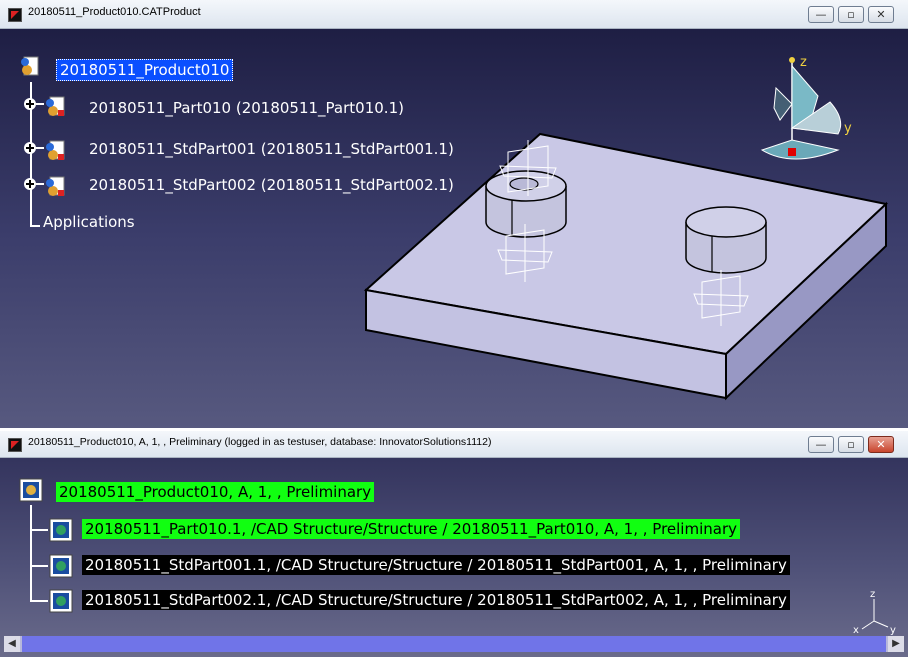 The height and width of the screenshot is (657, 908). I want to click on triad-x-label: x, so click(856, 630).